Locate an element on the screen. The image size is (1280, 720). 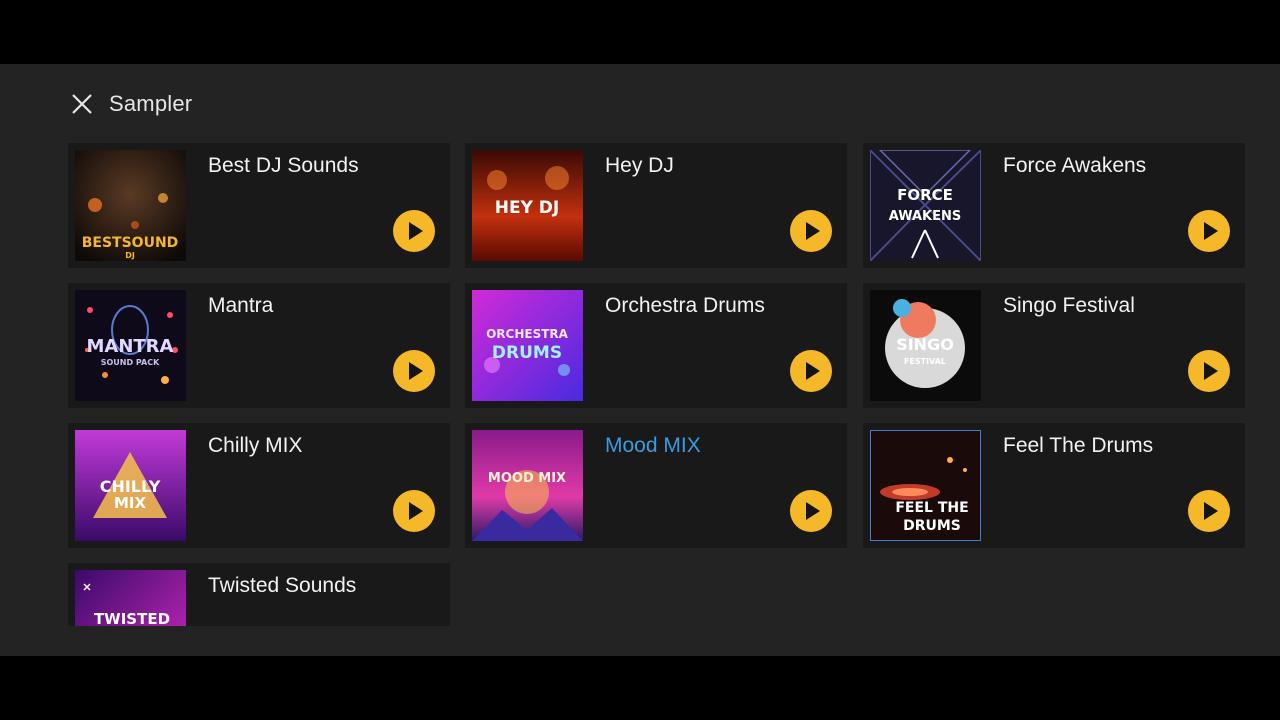
page-title: Sampler is located at coordinates (151, 103).